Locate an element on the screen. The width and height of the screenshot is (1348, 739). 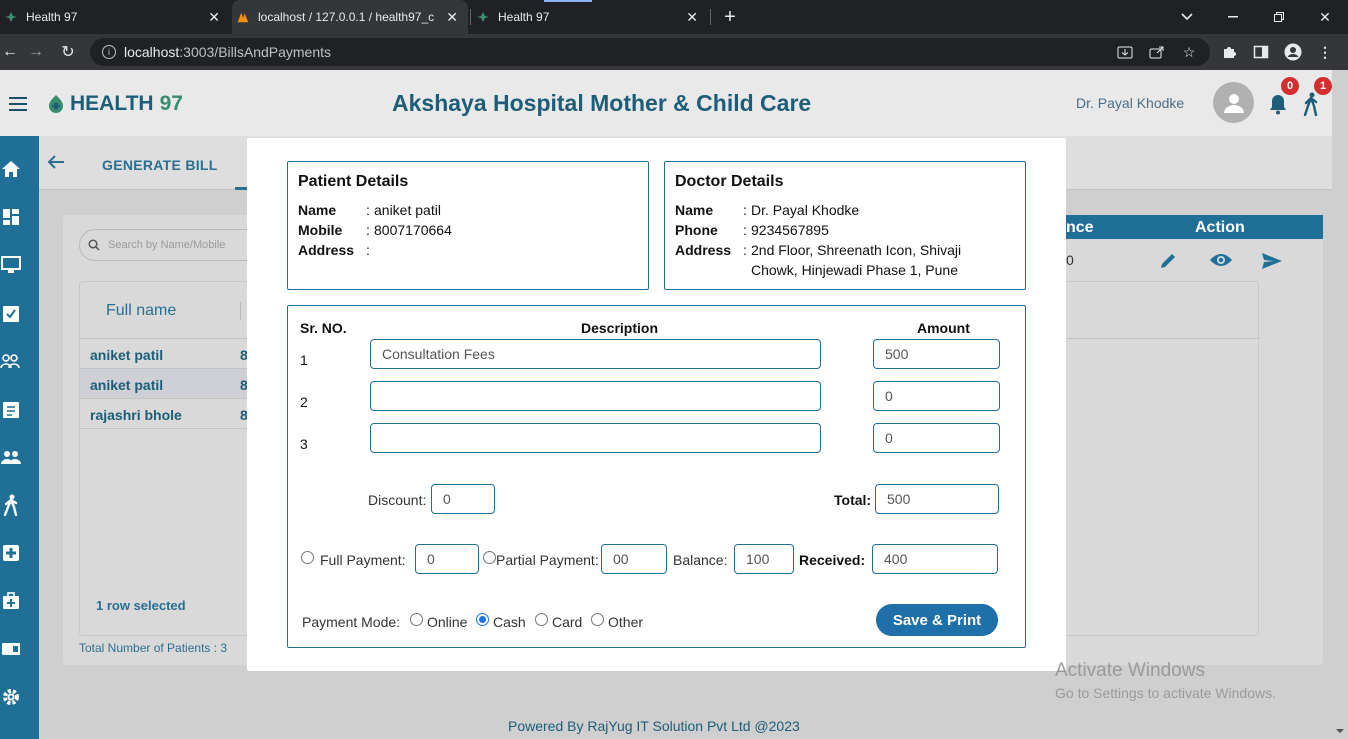
browser-tab-phpmyadmin: localhost / 127.0.0.1 / health97_c ✕ is located at coordinates (350, 17).